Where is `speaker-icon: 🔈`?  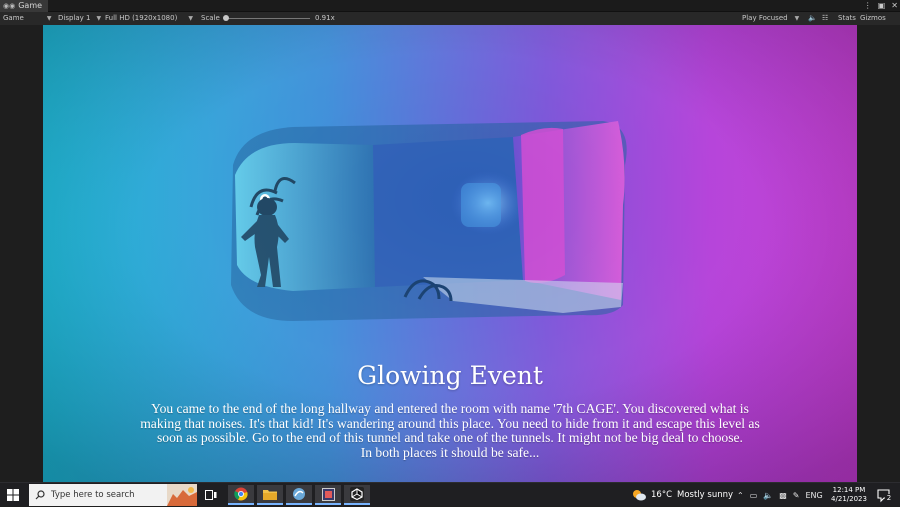
speaker-icon: 🔈 is located at coordinates (768, 495).